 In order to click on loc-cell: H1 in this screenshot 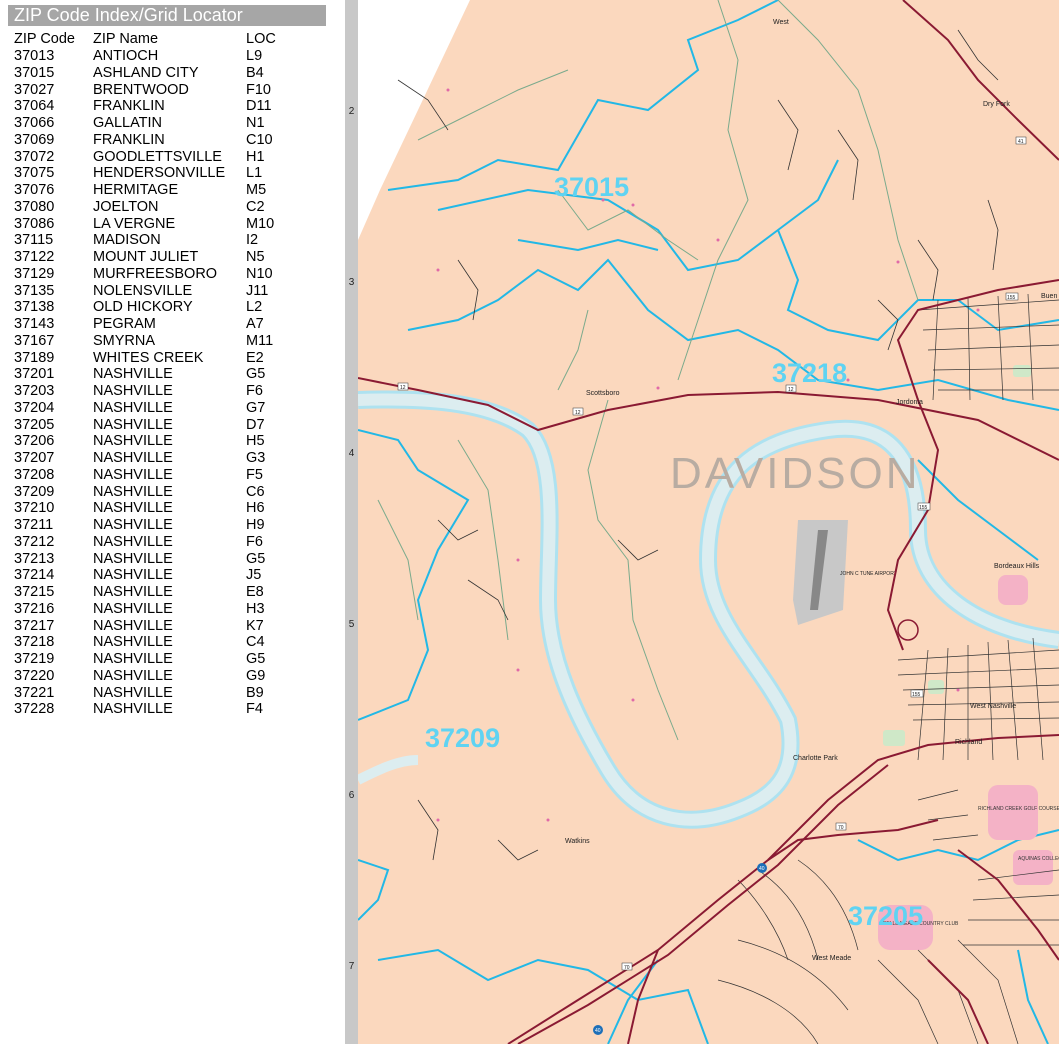, I will do `click(255, 156)`.